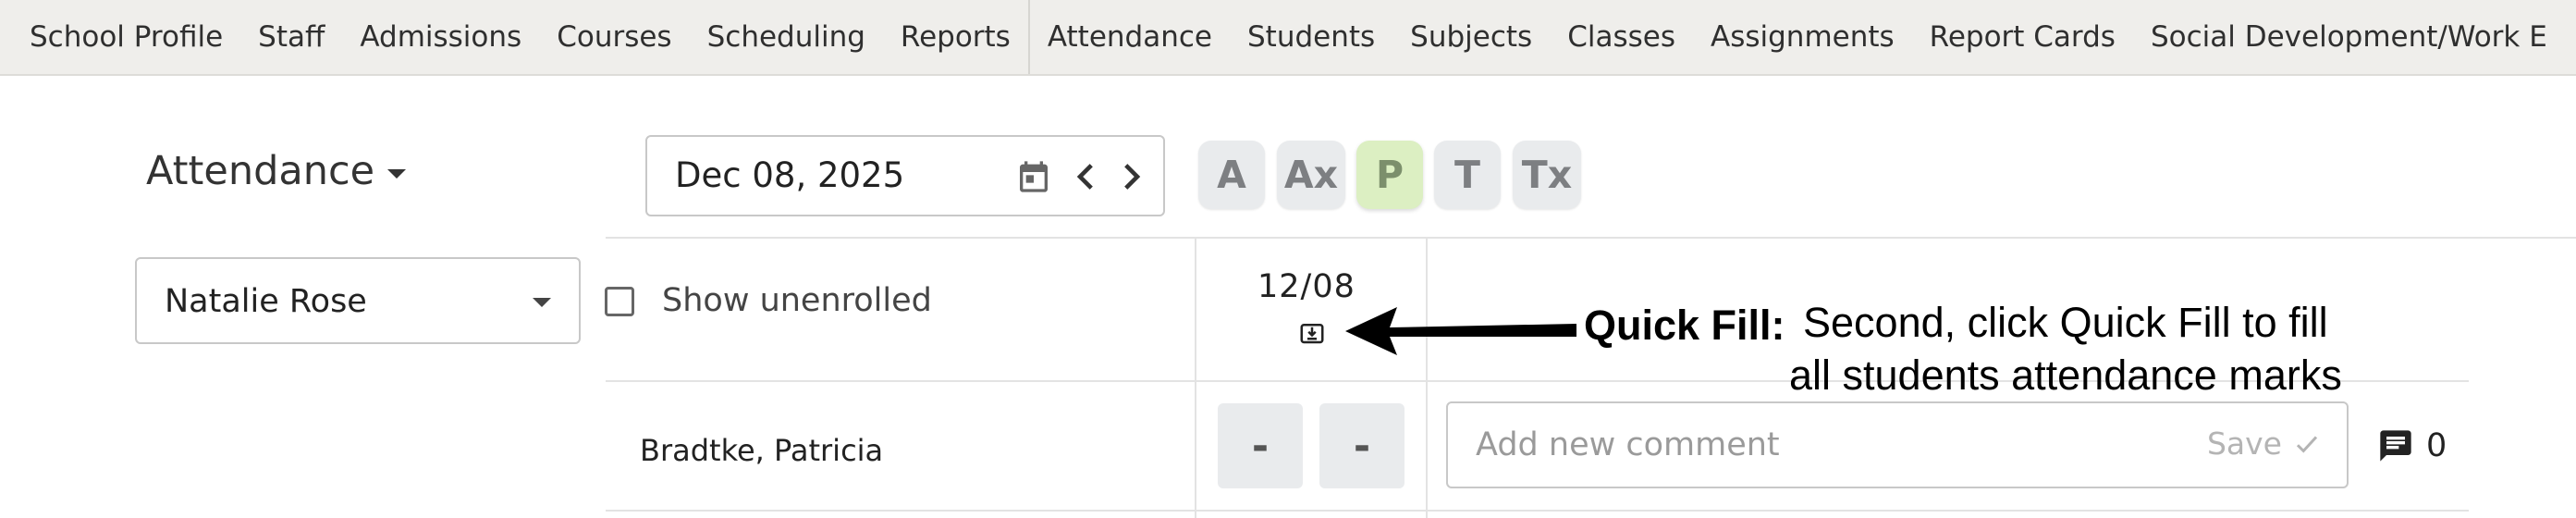  What do you see at coordinates (1306, 286) in the screenshot?
I see `column-date-header: 12/08` at bounding box center [1306, 286].